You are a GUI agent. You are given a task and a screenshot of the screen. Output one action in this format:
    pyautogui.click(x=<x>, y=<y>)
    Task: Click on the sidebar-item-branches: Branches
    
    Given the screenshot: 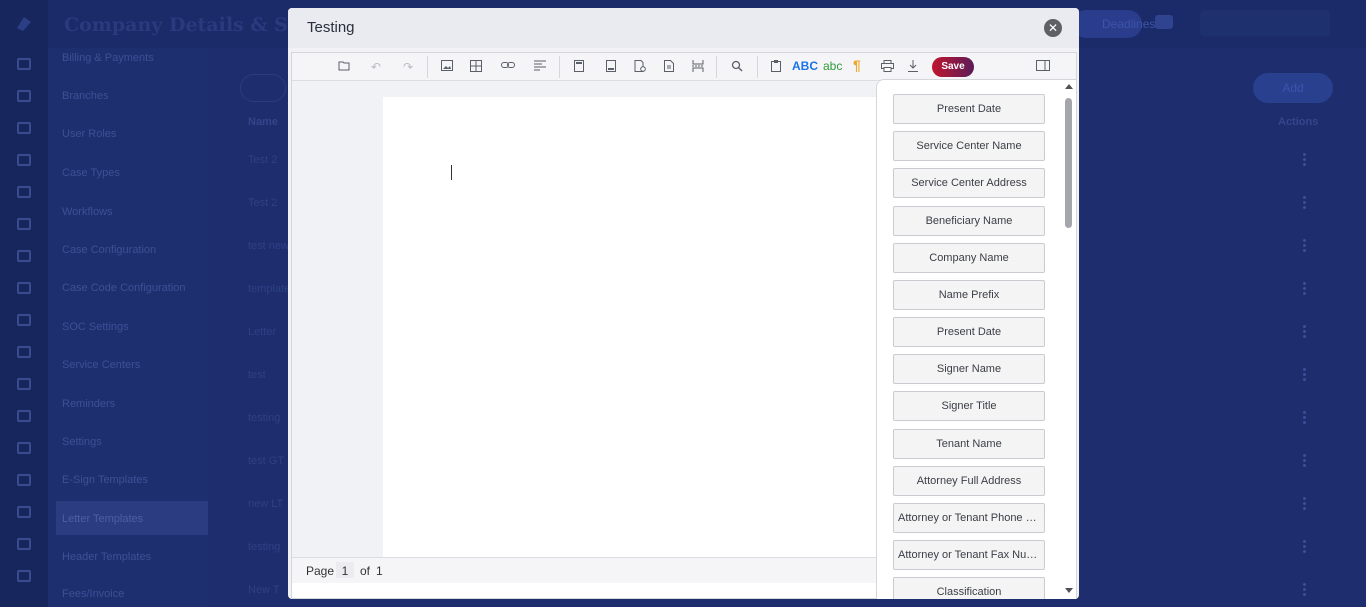 What is the action you would take?
    pyautogui.click(x=85, y=96)
    